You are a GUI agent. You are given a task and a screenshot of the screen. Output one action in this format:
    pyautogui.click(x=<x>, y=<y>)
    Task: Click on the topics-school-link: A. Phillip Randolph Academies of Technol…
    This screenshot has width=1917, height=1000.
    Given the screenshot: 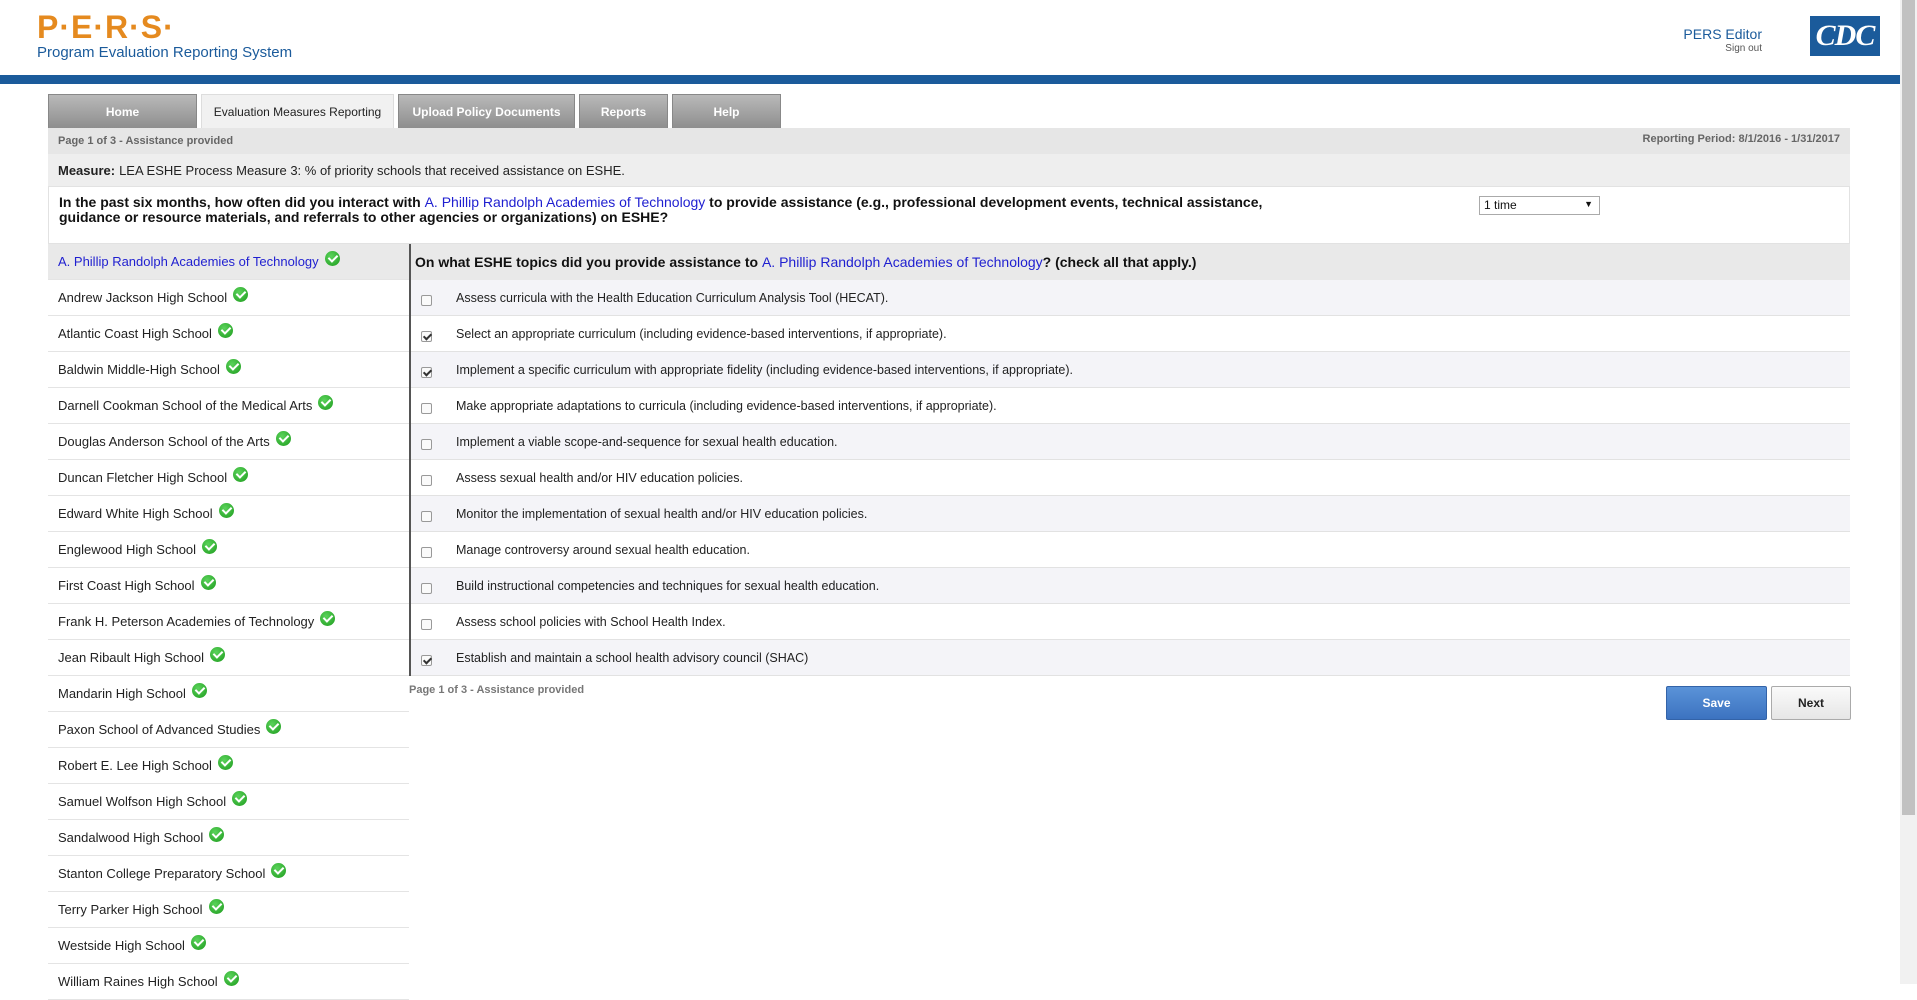 What is the action you would take?
    pyautogui.click(x=902, y=262)
    